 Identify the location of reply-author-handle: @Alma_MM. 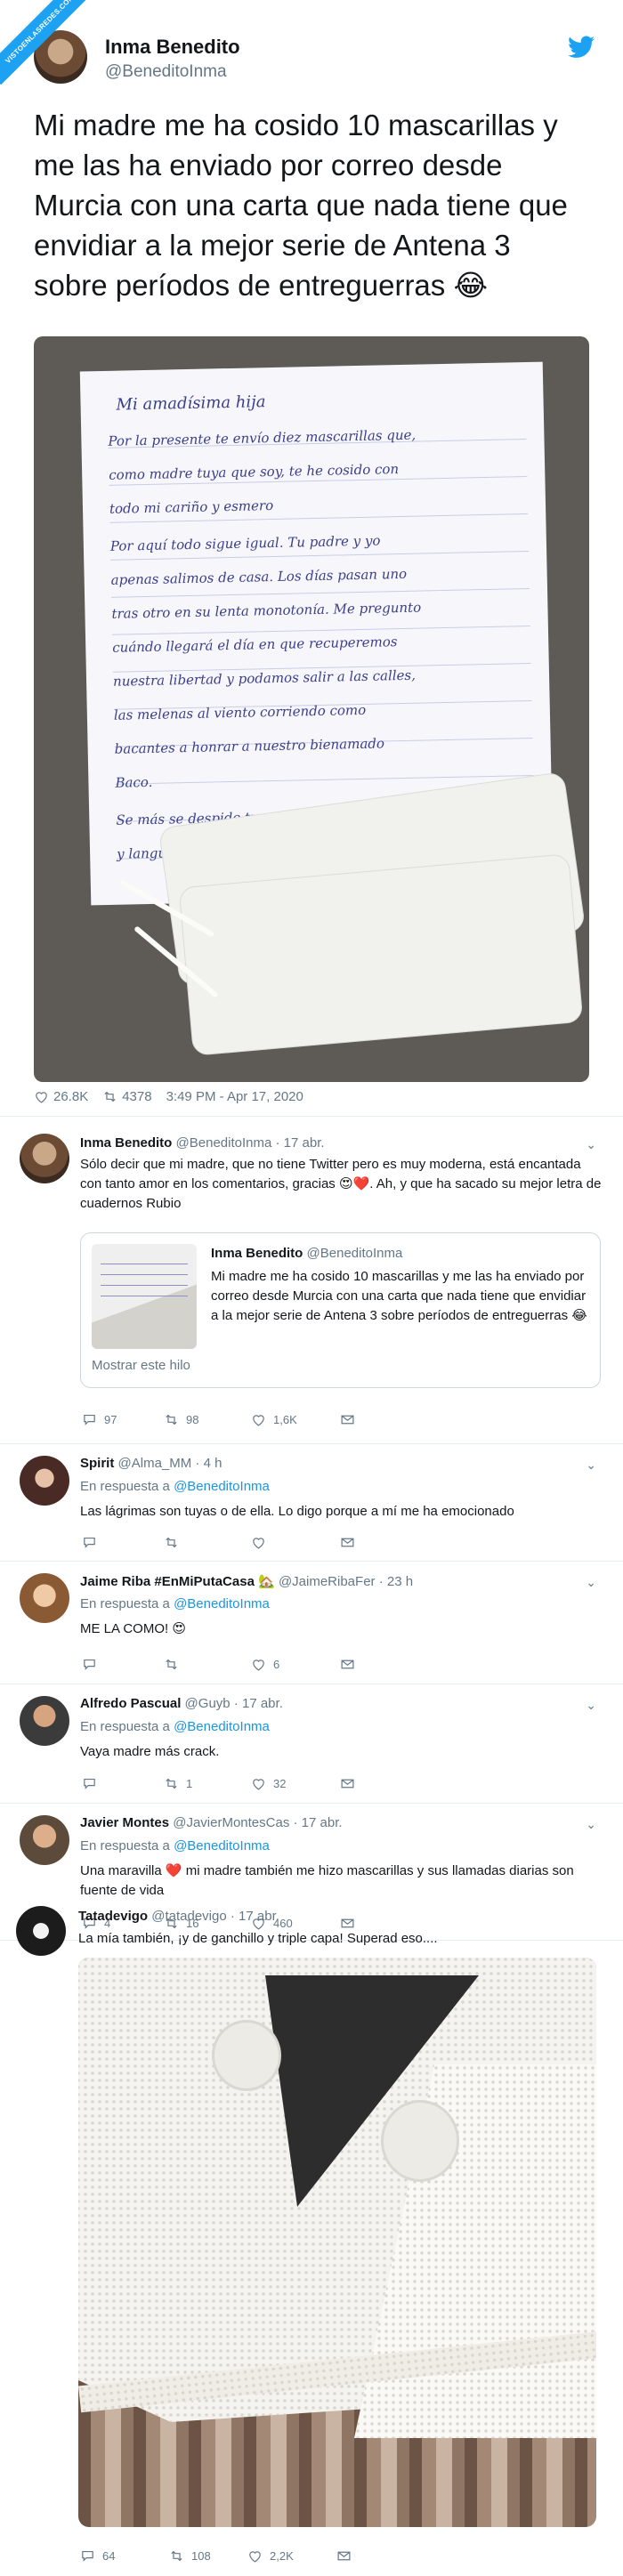
(155, 1463).